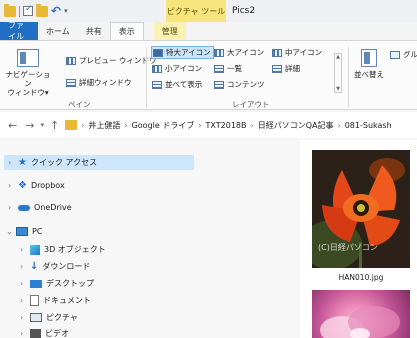 This screenshot has width=417, height=338. What do you see at coordinates (58, 31) in the screenshot?
I see `tab-home: ホーム` at bounding box center [58, 31].